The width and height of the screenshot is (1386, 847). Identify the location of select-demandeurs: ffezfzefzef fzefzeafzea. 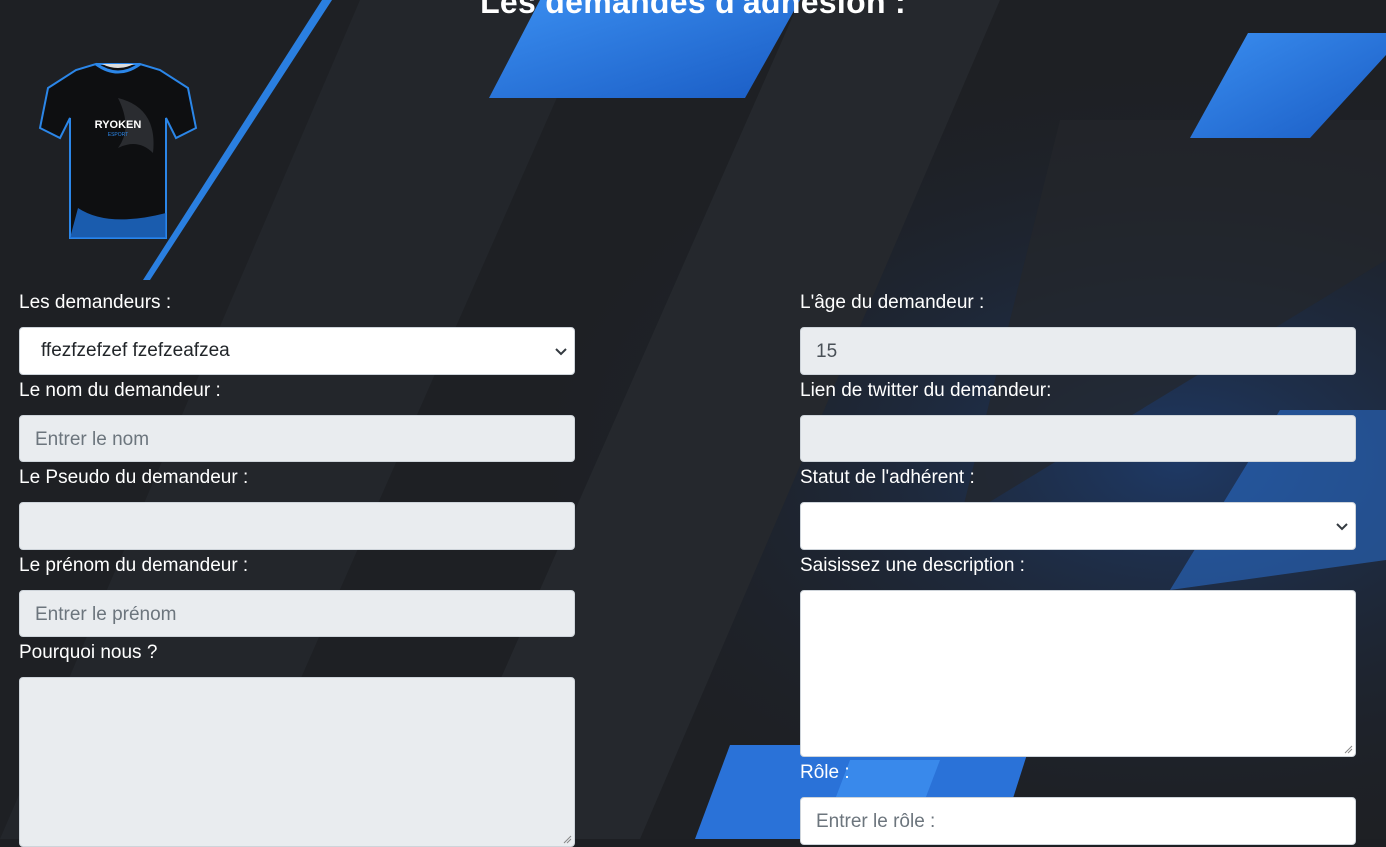
(297, 351).